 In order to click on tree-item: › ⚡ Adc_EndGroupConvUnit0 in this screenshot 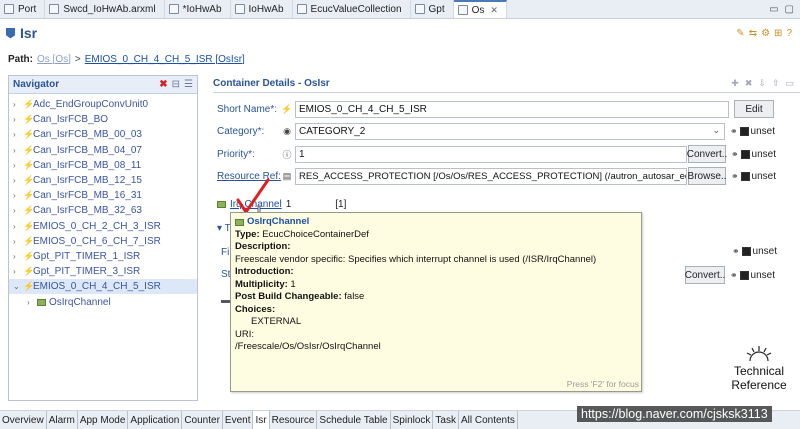, I will do `click(103, 104)`.